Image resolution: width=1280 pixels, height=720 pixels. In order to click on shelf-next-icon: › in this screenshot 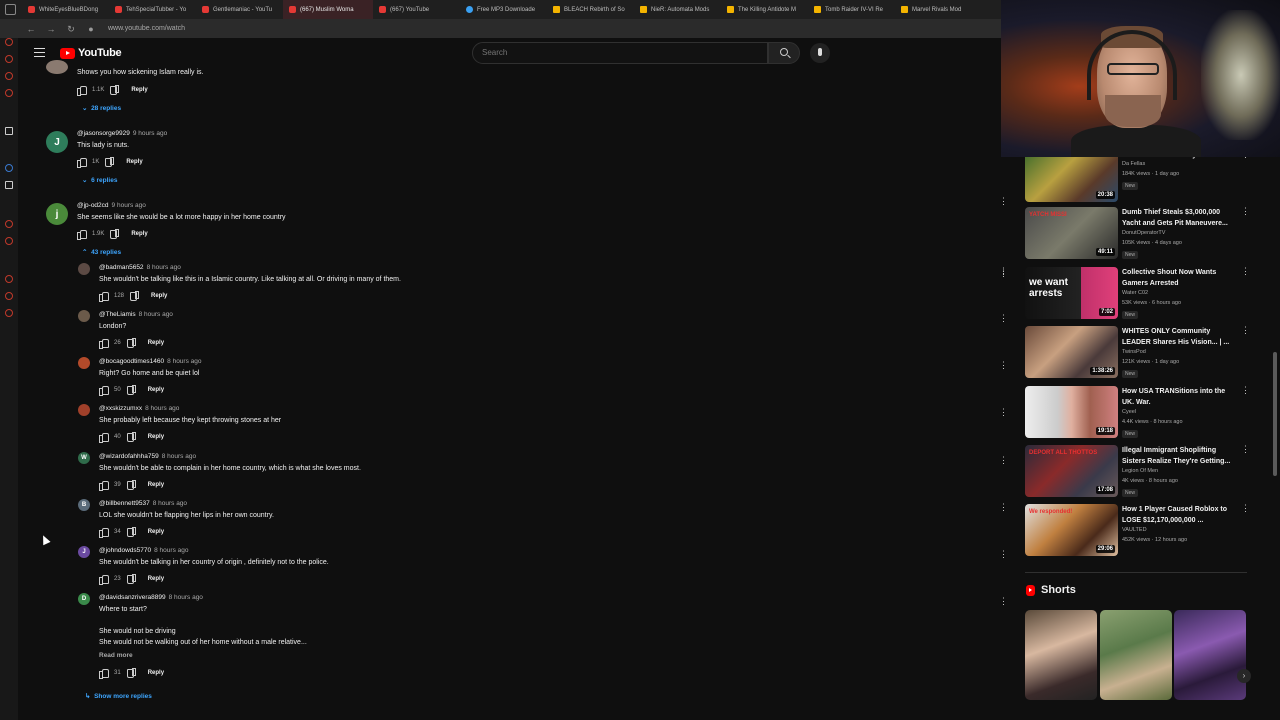, I will do `click(1244, 676)`.